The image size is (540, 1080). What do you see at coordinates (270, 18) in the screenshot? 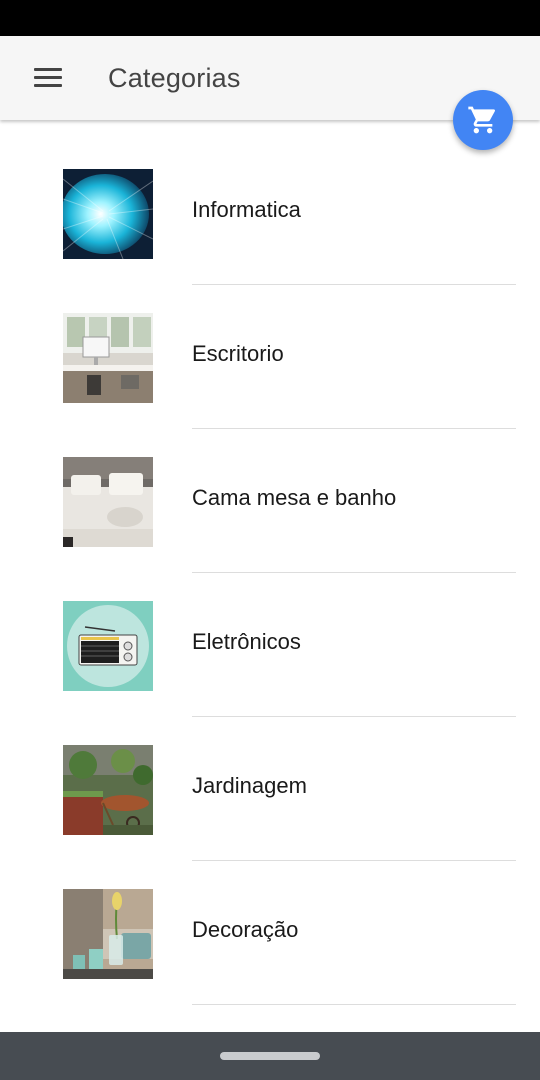
I see `status-bar` at bounding box center [270, 18].